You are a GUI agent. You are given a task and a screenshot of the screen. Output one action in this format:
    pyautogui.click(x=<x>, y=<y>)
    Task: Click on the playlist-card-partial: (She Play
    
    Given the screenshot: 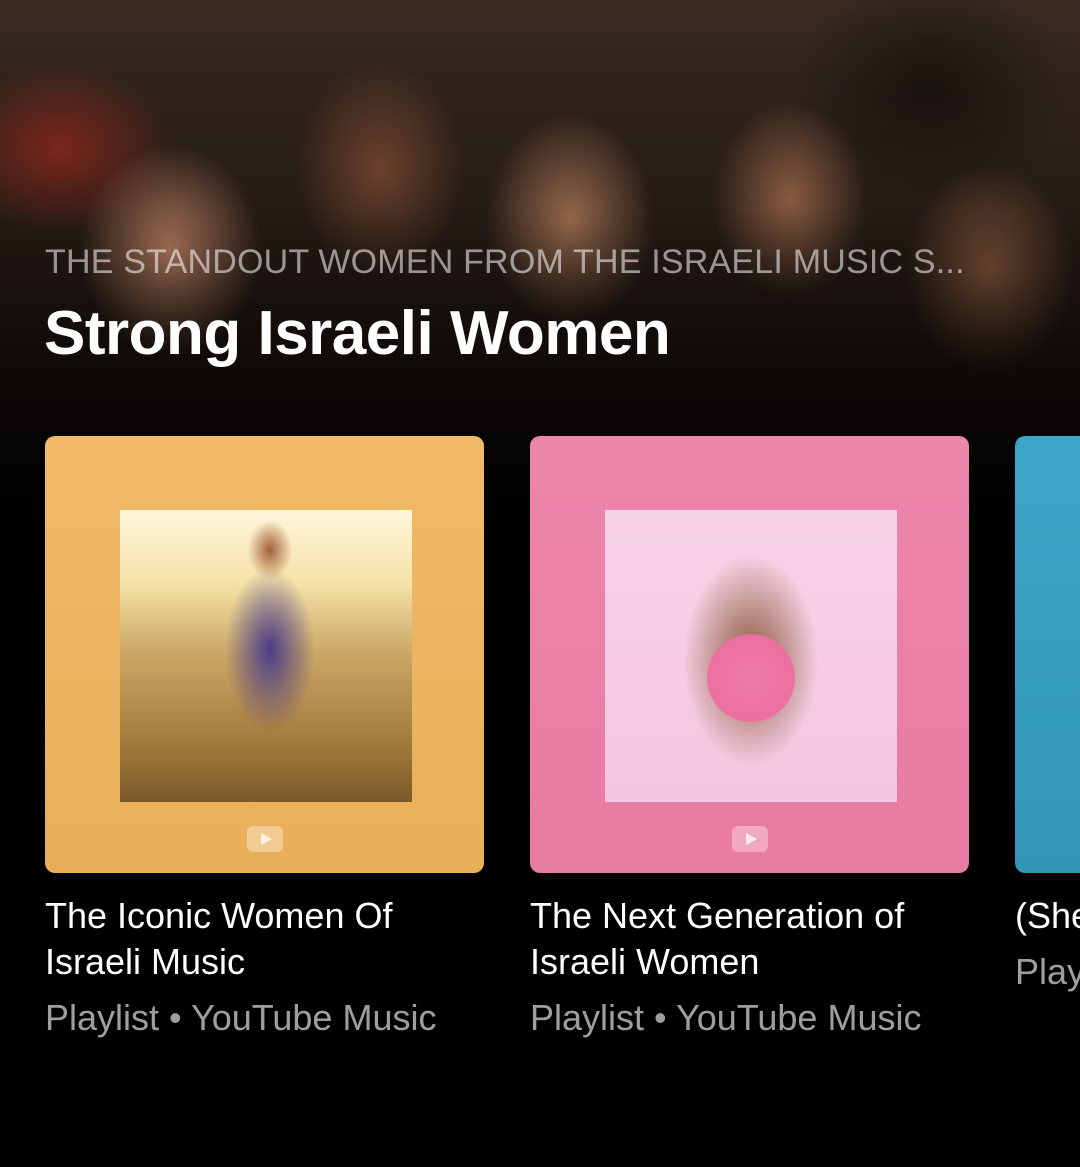 What is the action you would take?
    pyautogui.click(x=1047, y=714)
    